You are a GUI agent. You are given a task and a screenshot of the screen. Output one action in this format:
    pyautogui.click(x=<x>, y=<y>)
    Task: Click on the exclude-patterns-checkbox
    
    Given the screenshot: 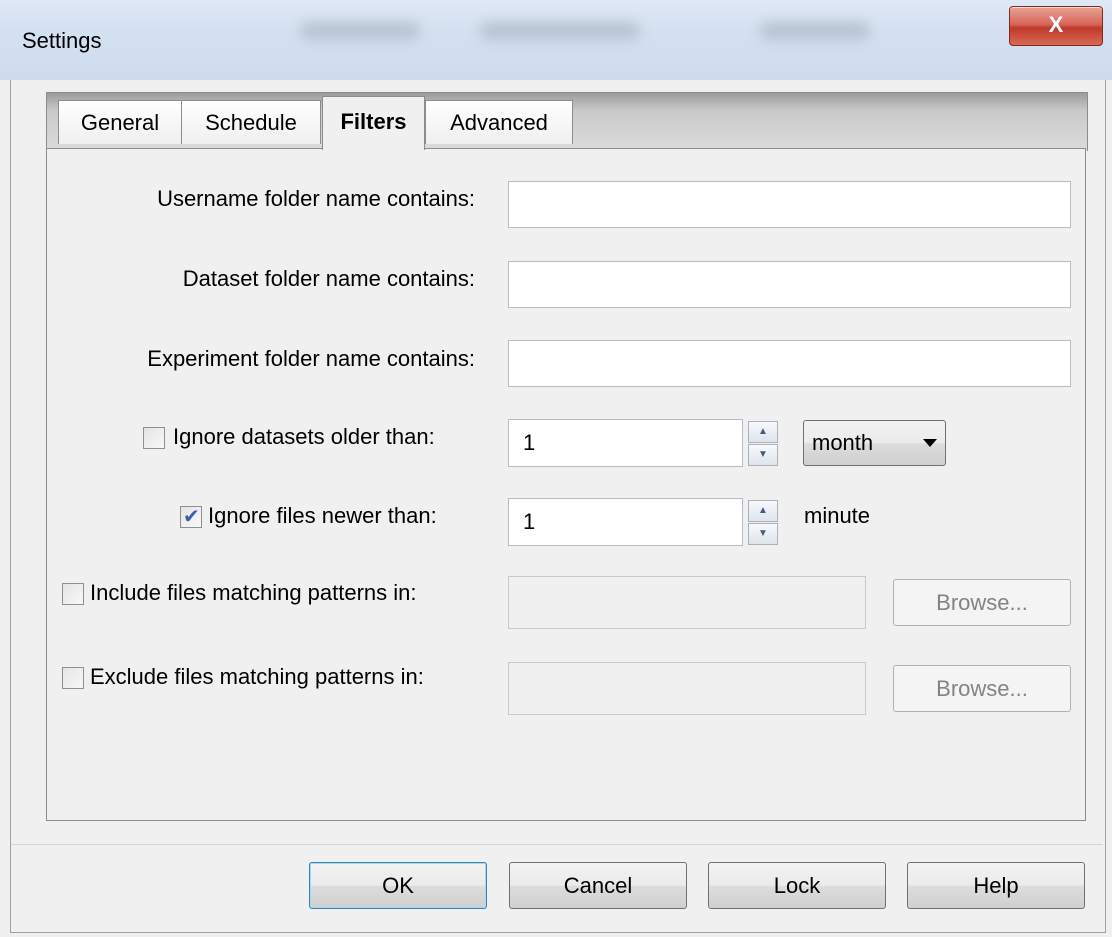 What is the action you would take?
    pyautogui.click(x=73, y=678)
    